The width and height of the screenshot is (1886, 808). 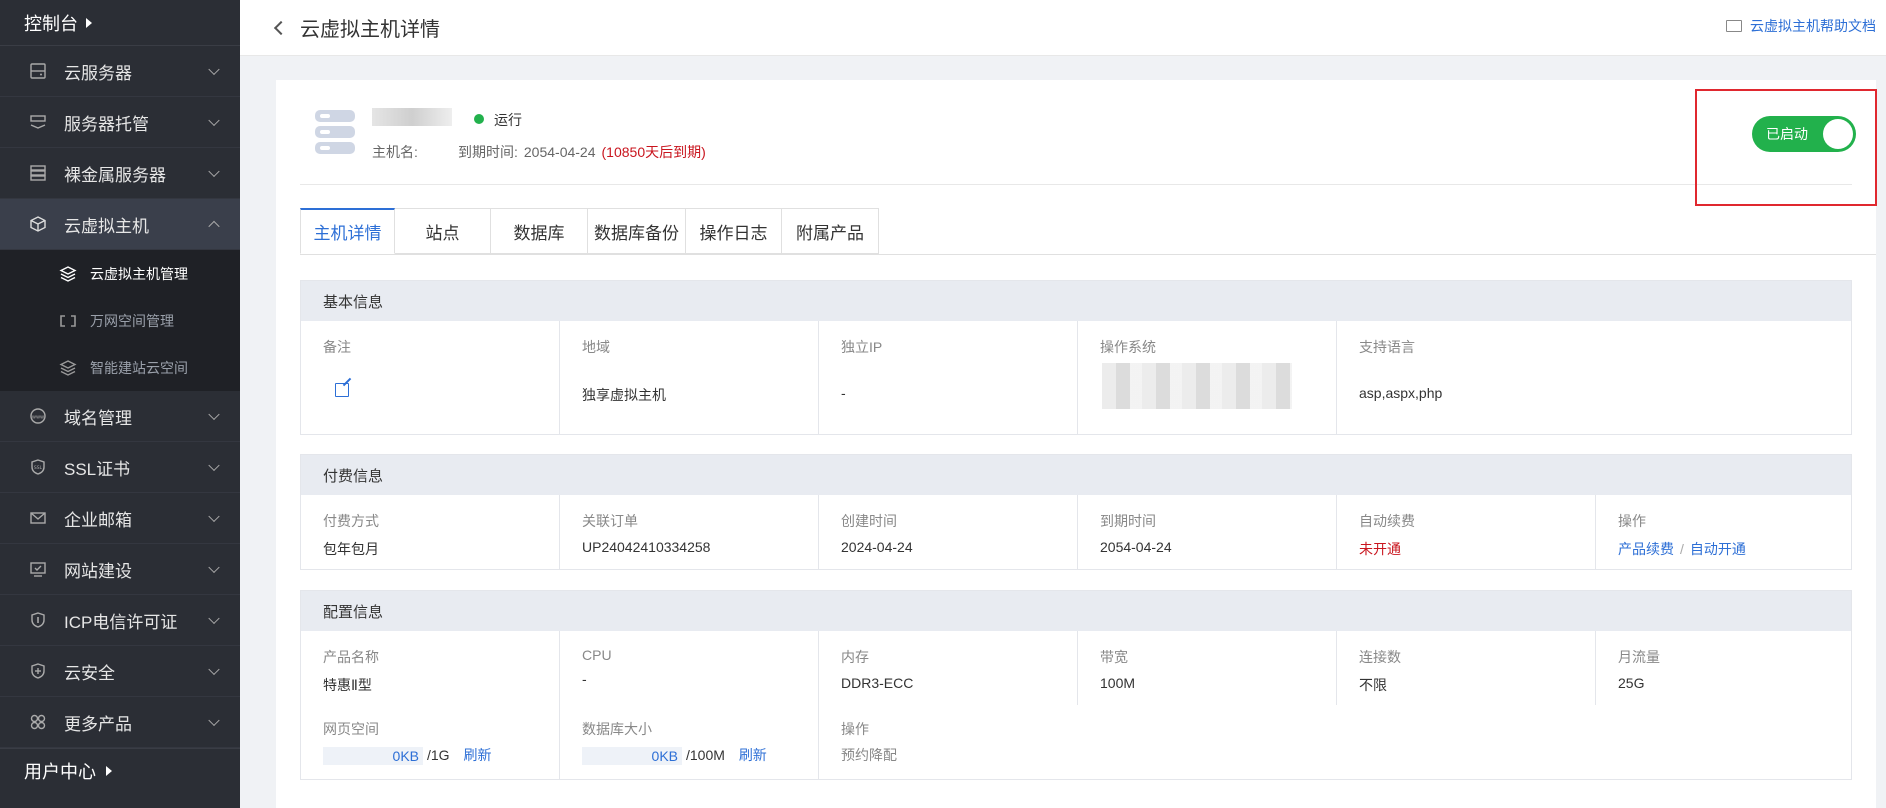 I want to click on grid-icon, so click(x=38, y=722).